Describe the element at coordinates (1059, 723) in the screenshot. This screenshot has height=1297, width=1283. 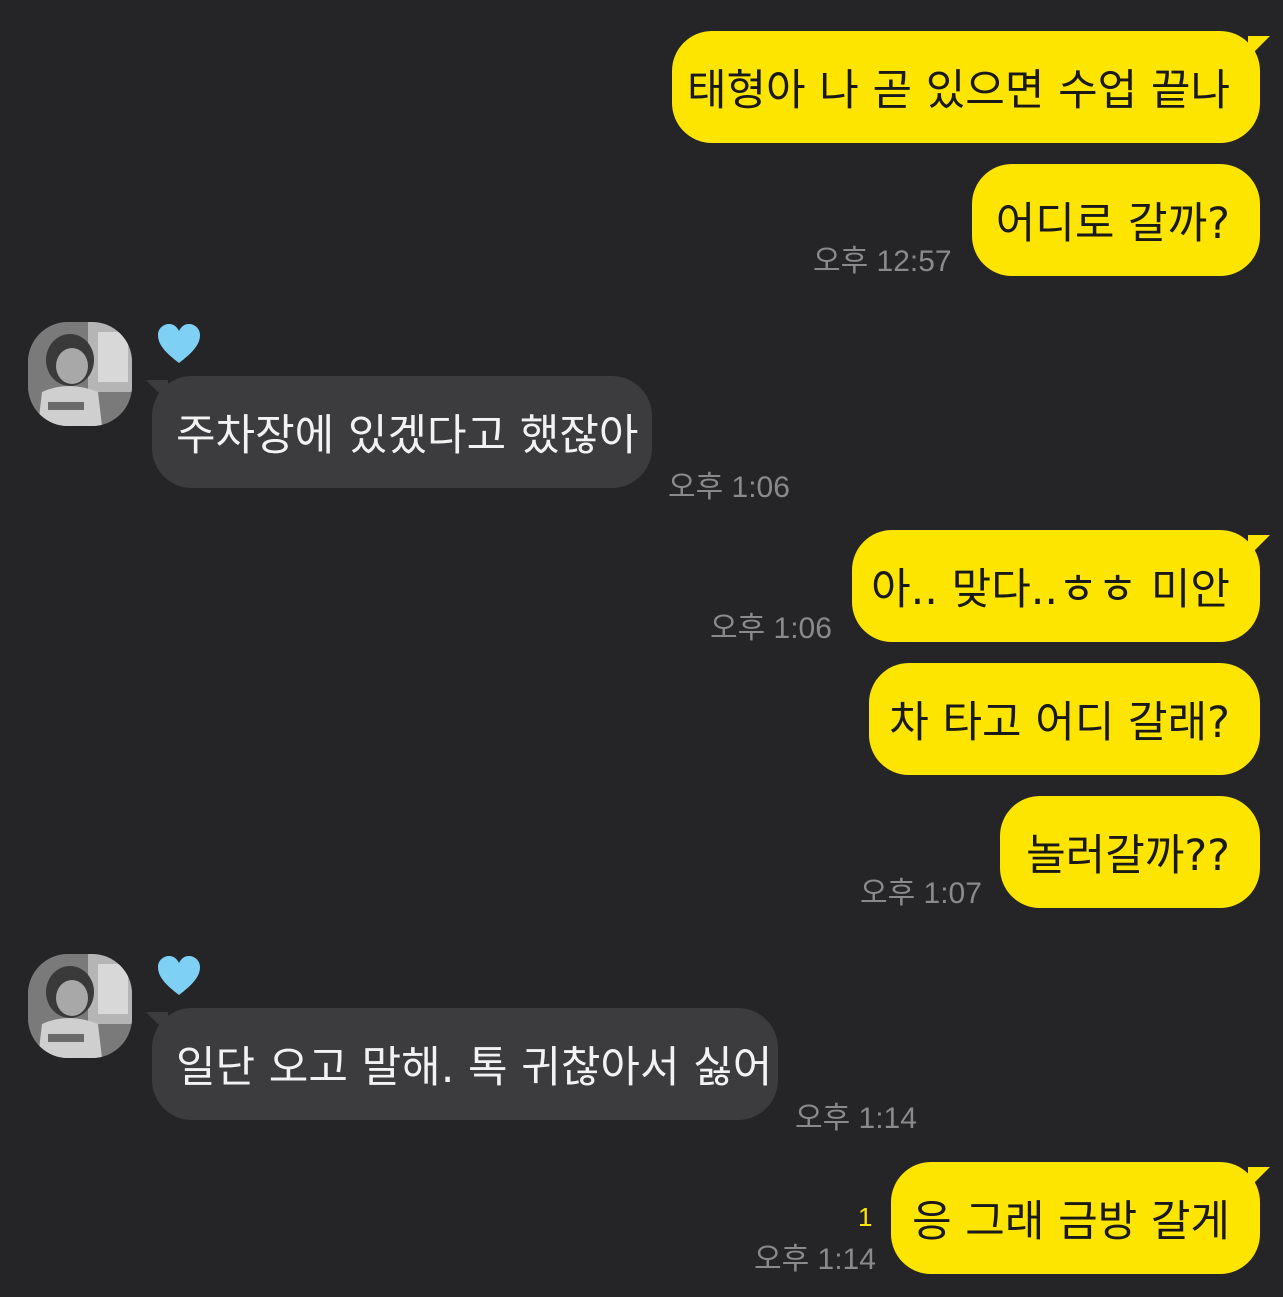
I see `message-text: 차 타고 어디 갈래?` at that location.